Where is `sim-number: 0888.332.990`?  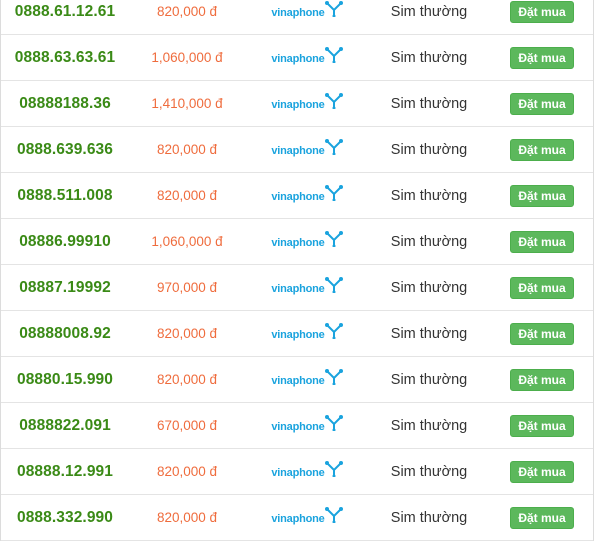 sim-number: 0888.332.990 is located at coordinates (65, 518).